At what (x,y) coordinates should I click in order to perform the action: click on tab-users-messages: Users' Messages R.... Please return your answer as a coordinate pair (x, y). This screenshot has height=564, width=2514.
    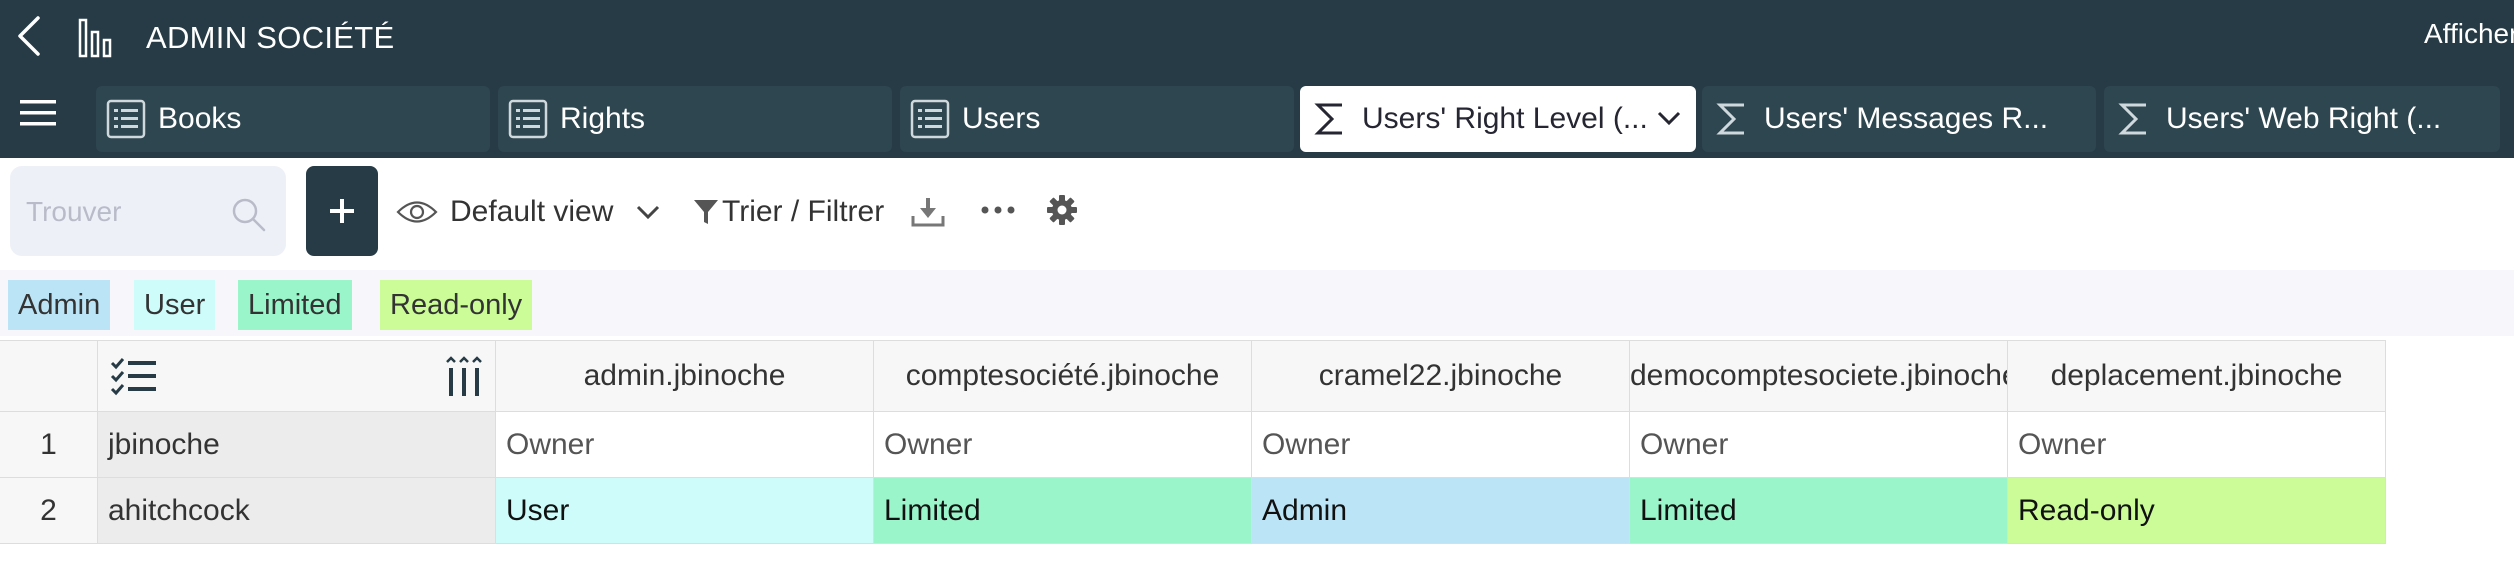
    Looking at the image, I should click on (1899, 119).